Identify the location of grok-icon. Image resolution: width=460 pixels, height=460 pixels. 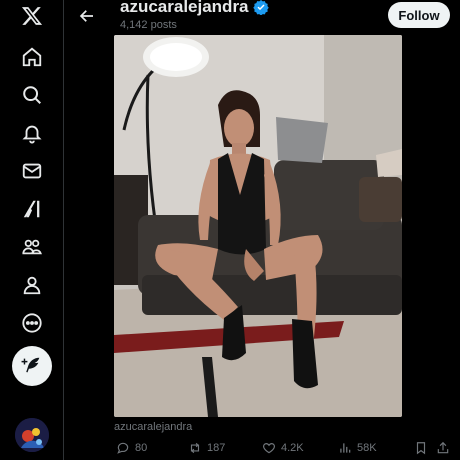
(32, 209).